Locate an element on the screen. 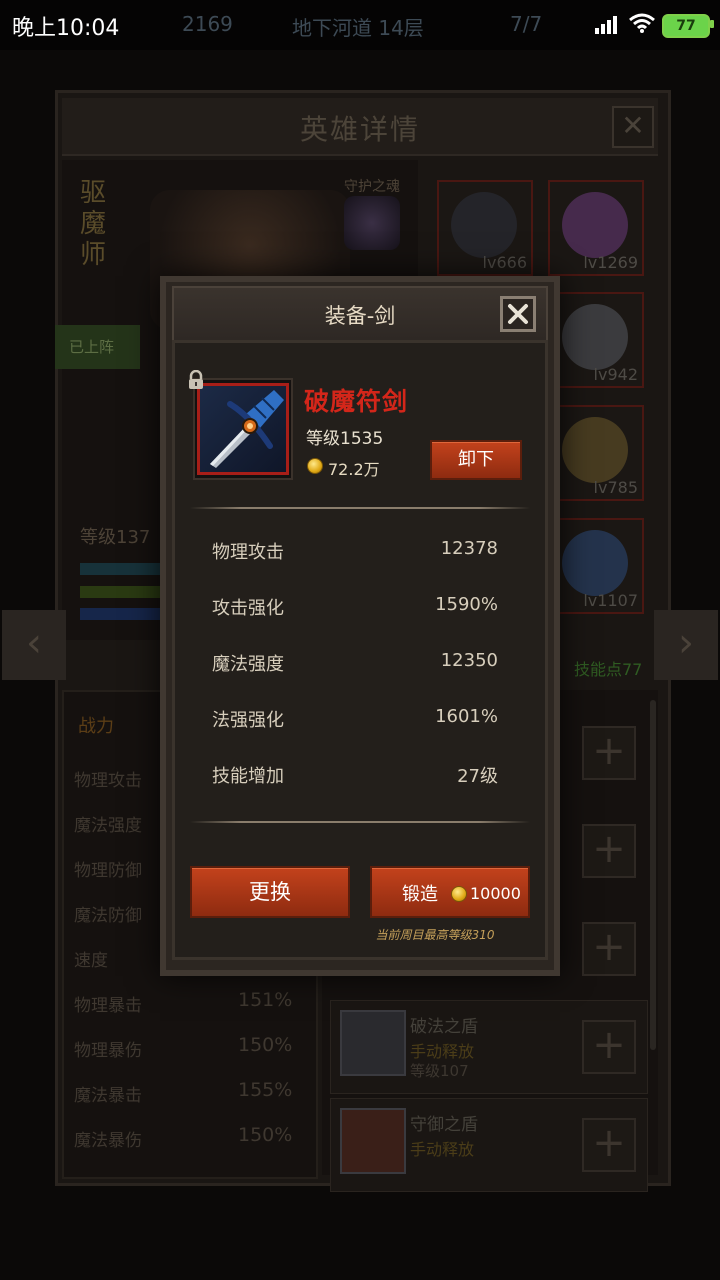 Image resolution: width=720 pixels, height=1280 pixels. close-button is located at coordinates (518, 314).